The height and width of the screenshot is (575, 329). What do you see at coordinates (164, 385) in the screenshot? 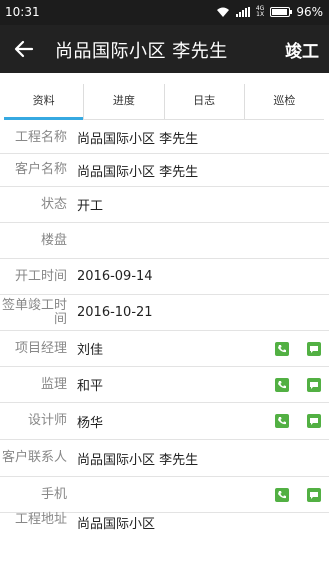
I see `field-row: 监理 和平` at bounding box center [164, 385].